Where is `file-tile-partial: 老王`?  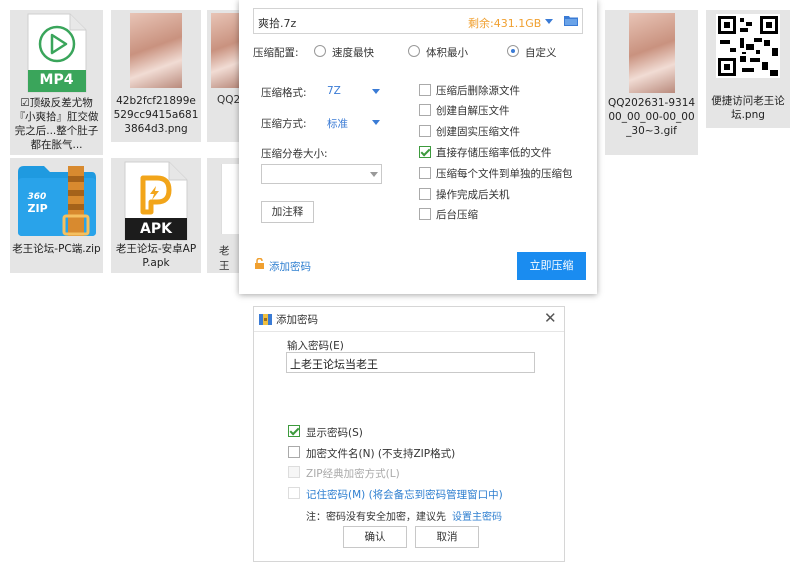
file-tile-partial: 老王 is located at coordinates (223, 215).